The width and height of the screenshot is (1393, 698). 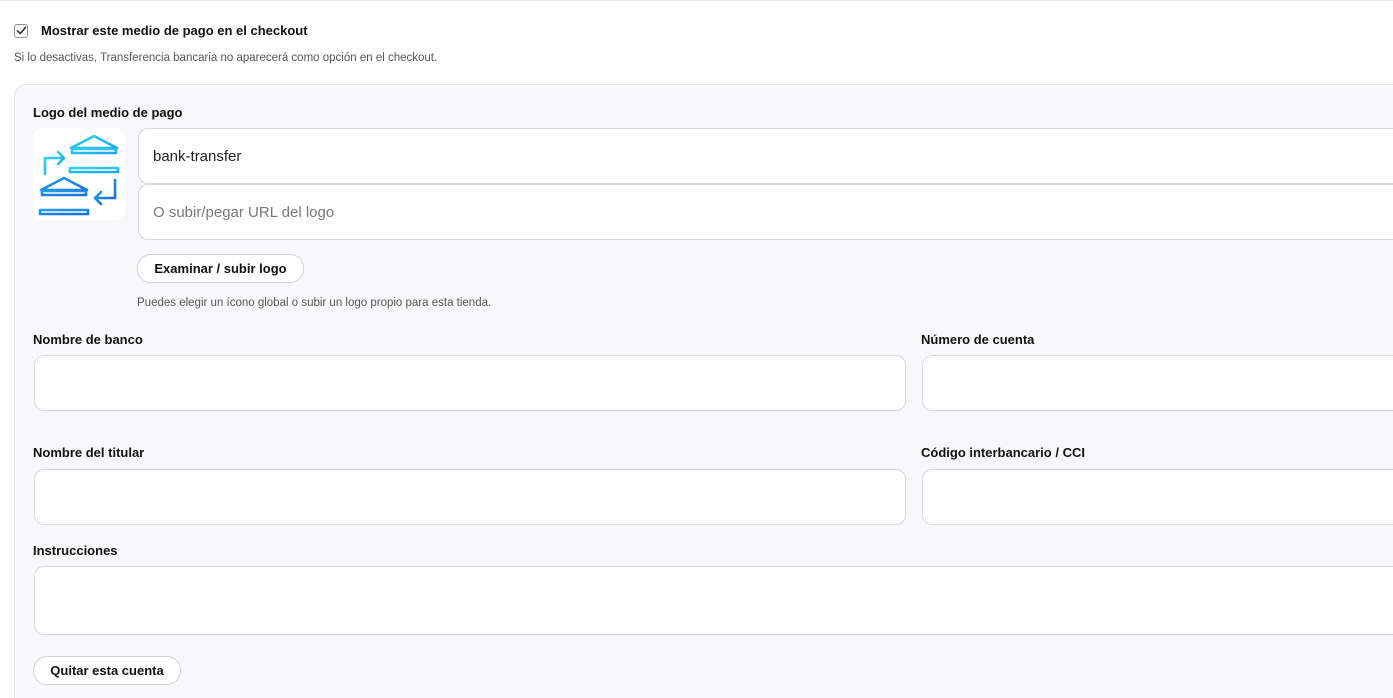 I want to click on logo-url-input: O subir/pegar URL del logo, so click(x=765, y=212).